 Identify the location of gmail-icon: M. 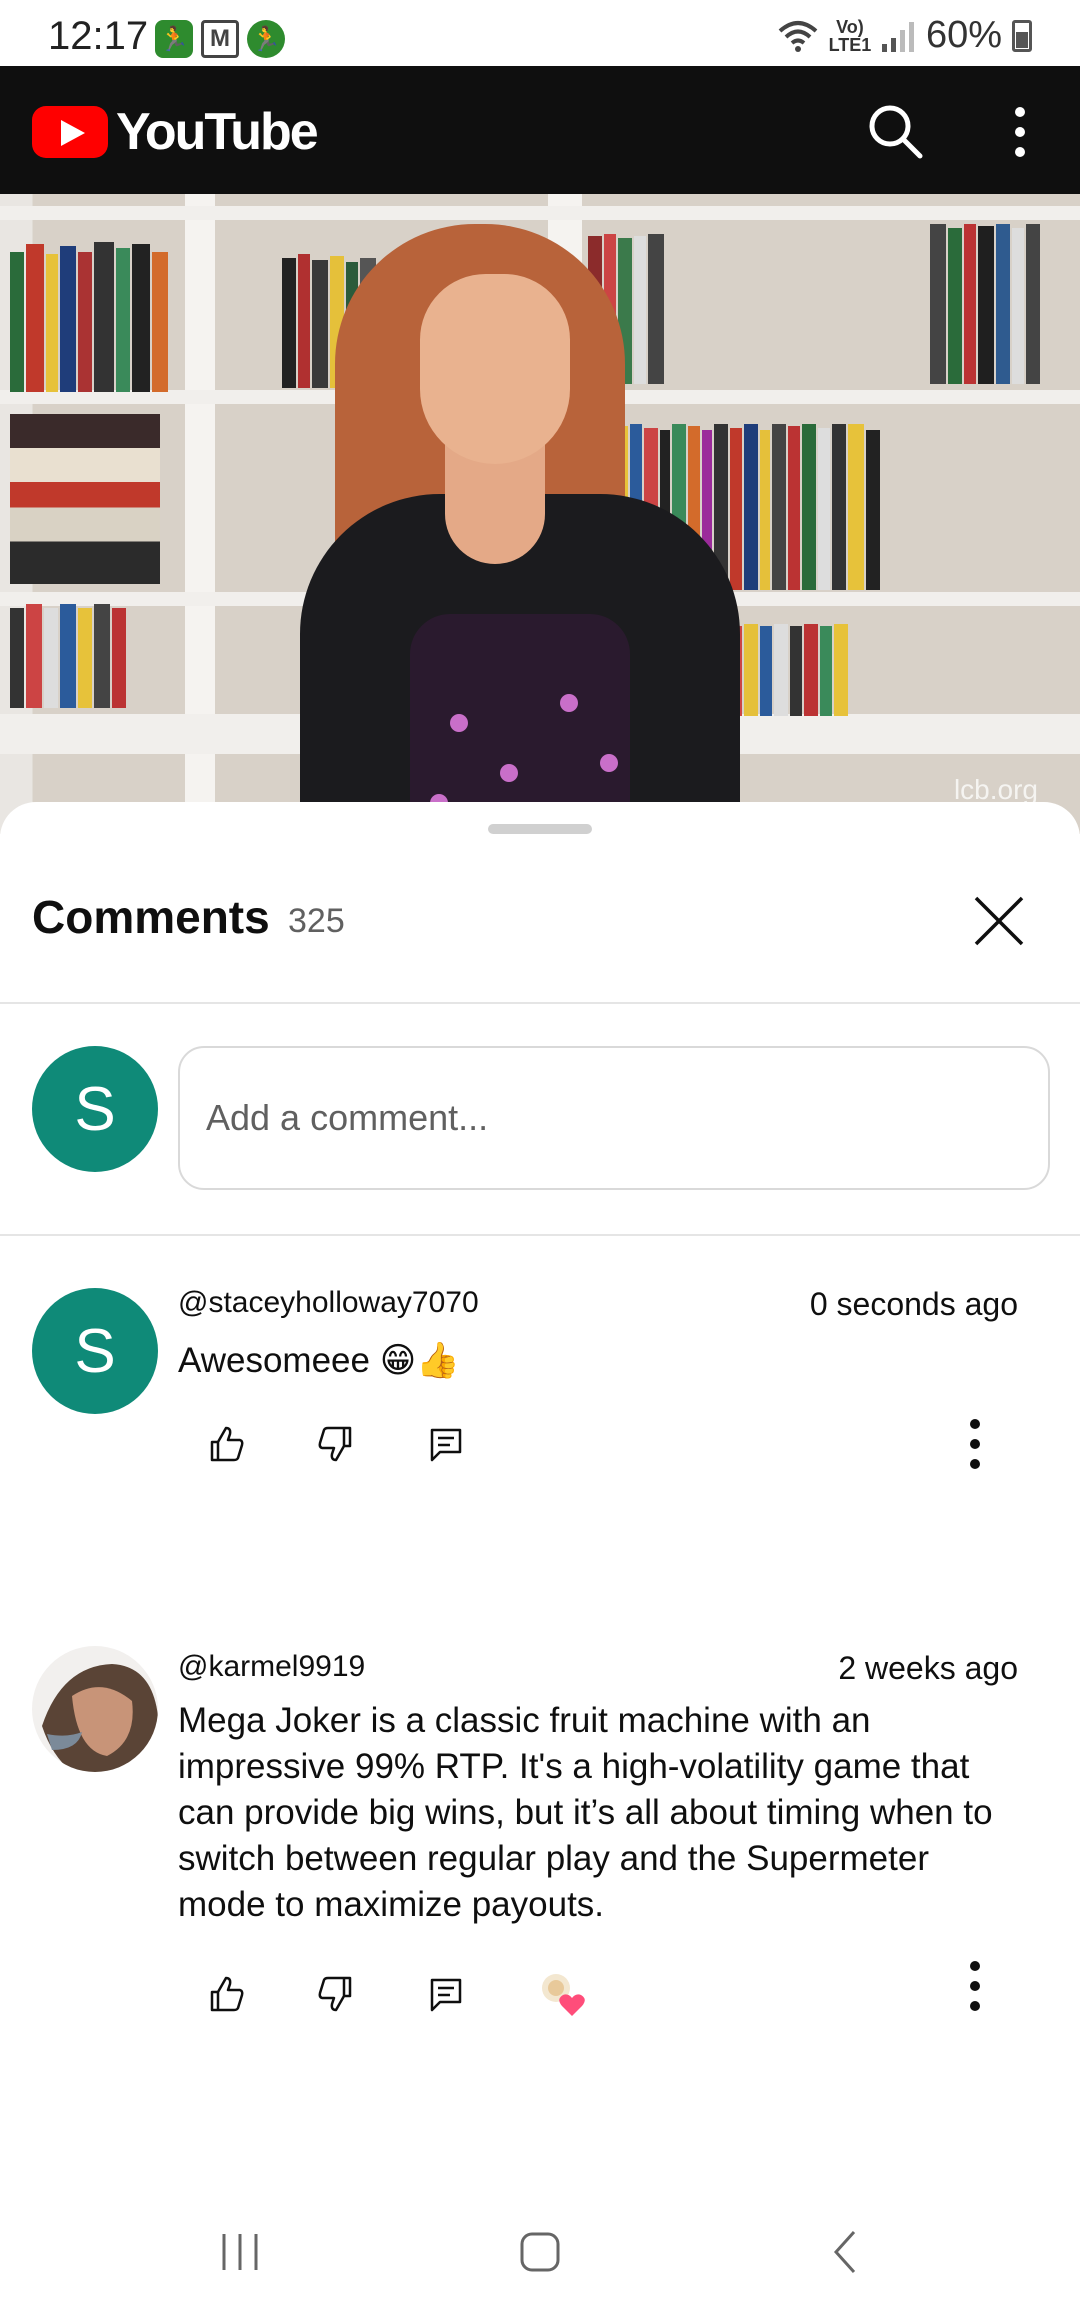
(220, 39).